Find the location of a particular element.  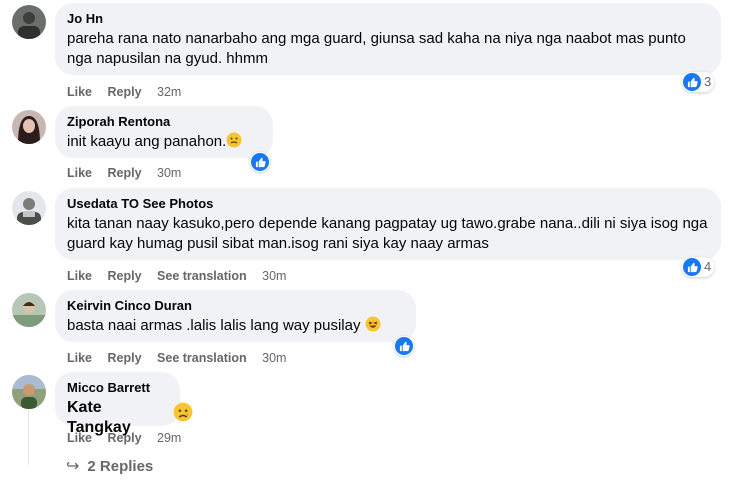

comment-text-body: init kaayu ang panahon. is located at coordinates (147, 141).